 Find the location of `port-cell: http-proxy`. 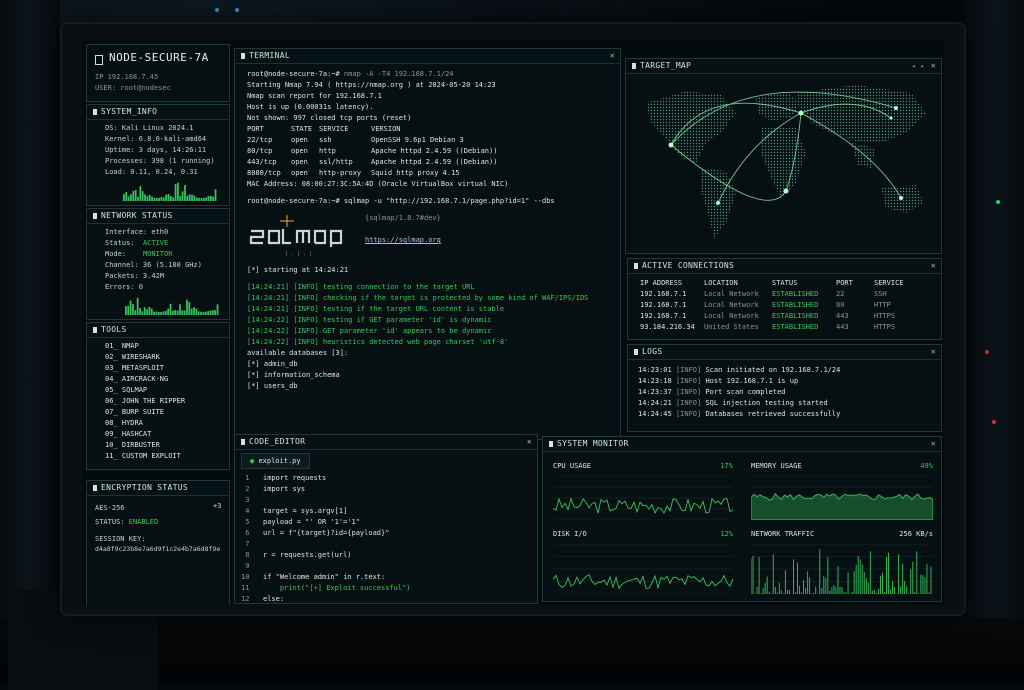

port-cell: http-proxy is located at coordinates (340, 173).